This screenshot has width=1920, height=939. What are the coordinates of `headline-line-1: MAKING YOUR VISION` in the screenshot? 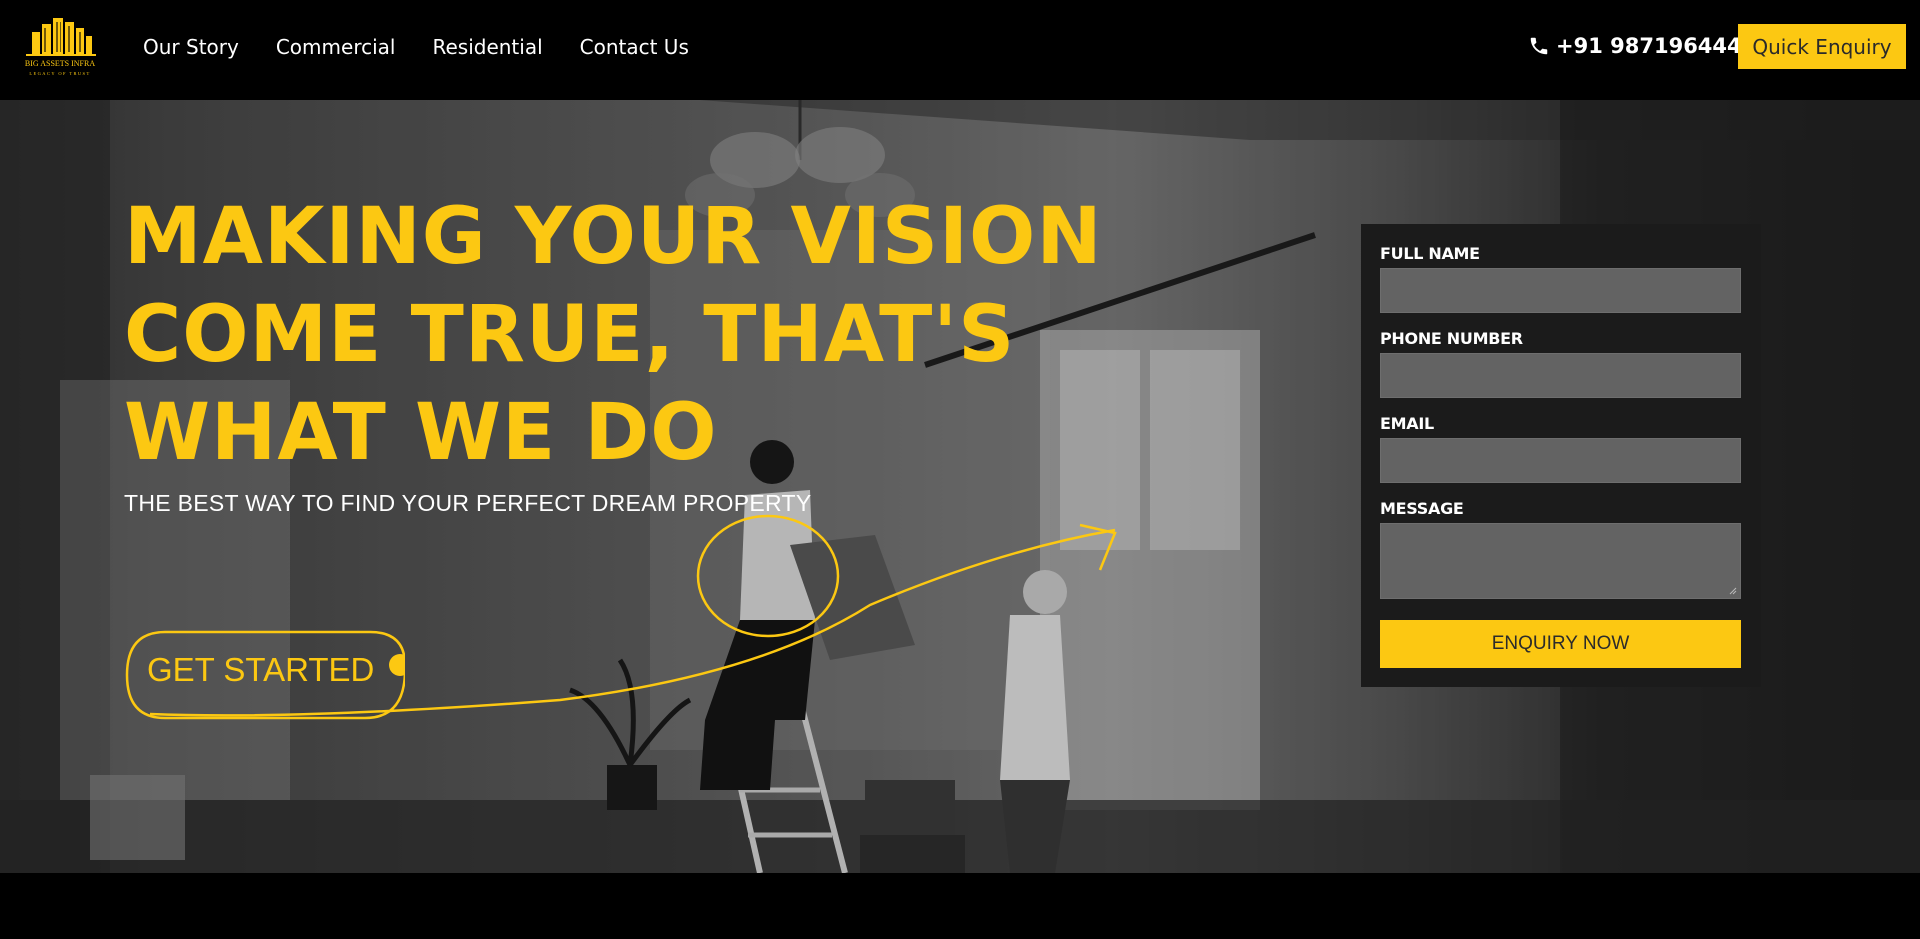 It's located at (613, 237).